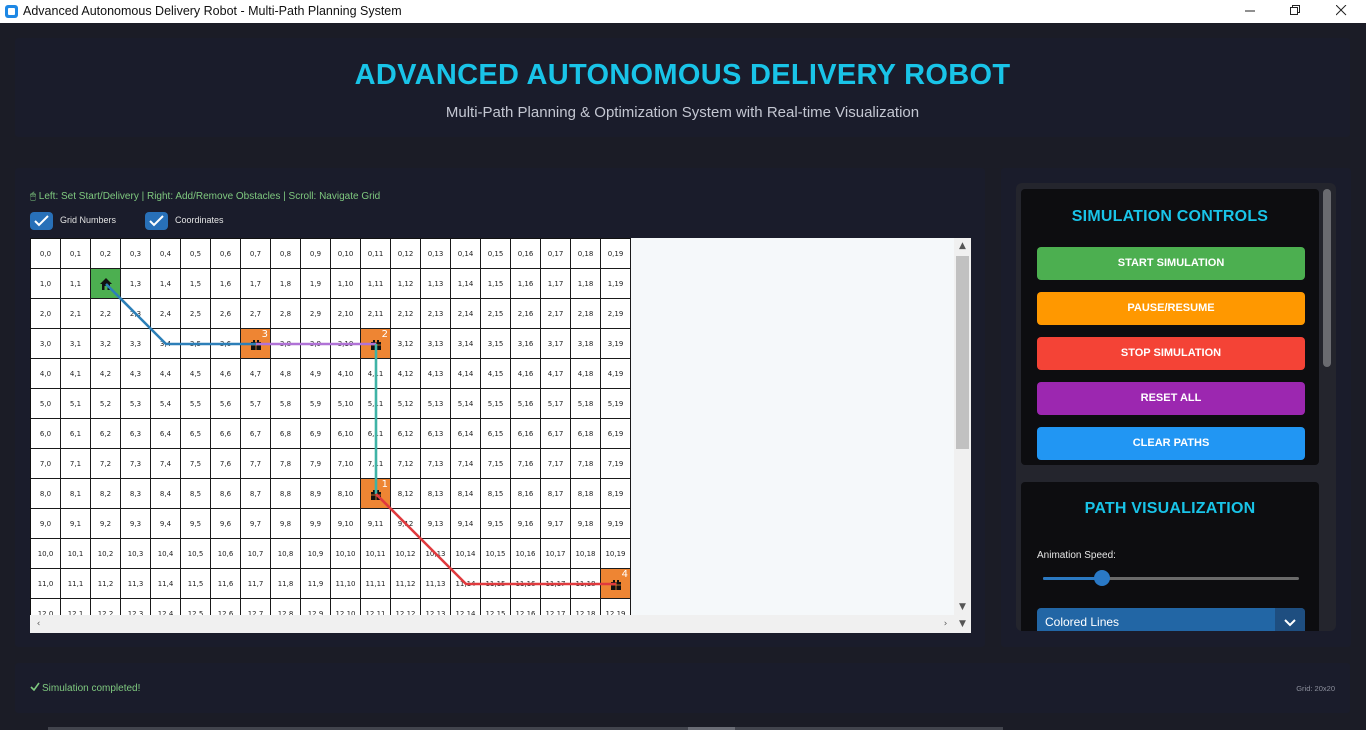 Image resolution: width=1366 pixels, height=730 pixels. Describe the element at coordinates (586, 434) in the screenshot. I see `grid-cell: 6,18` at that location.